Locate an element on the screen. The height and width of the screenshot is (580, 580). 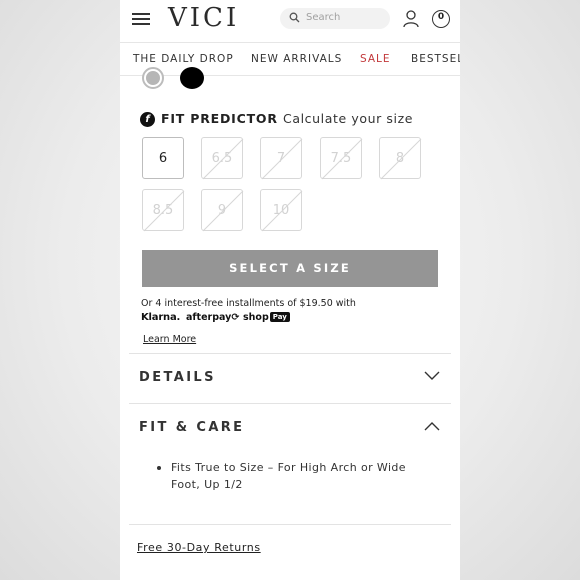
shop-pay-text: shop is located at coordinates (256, 317).